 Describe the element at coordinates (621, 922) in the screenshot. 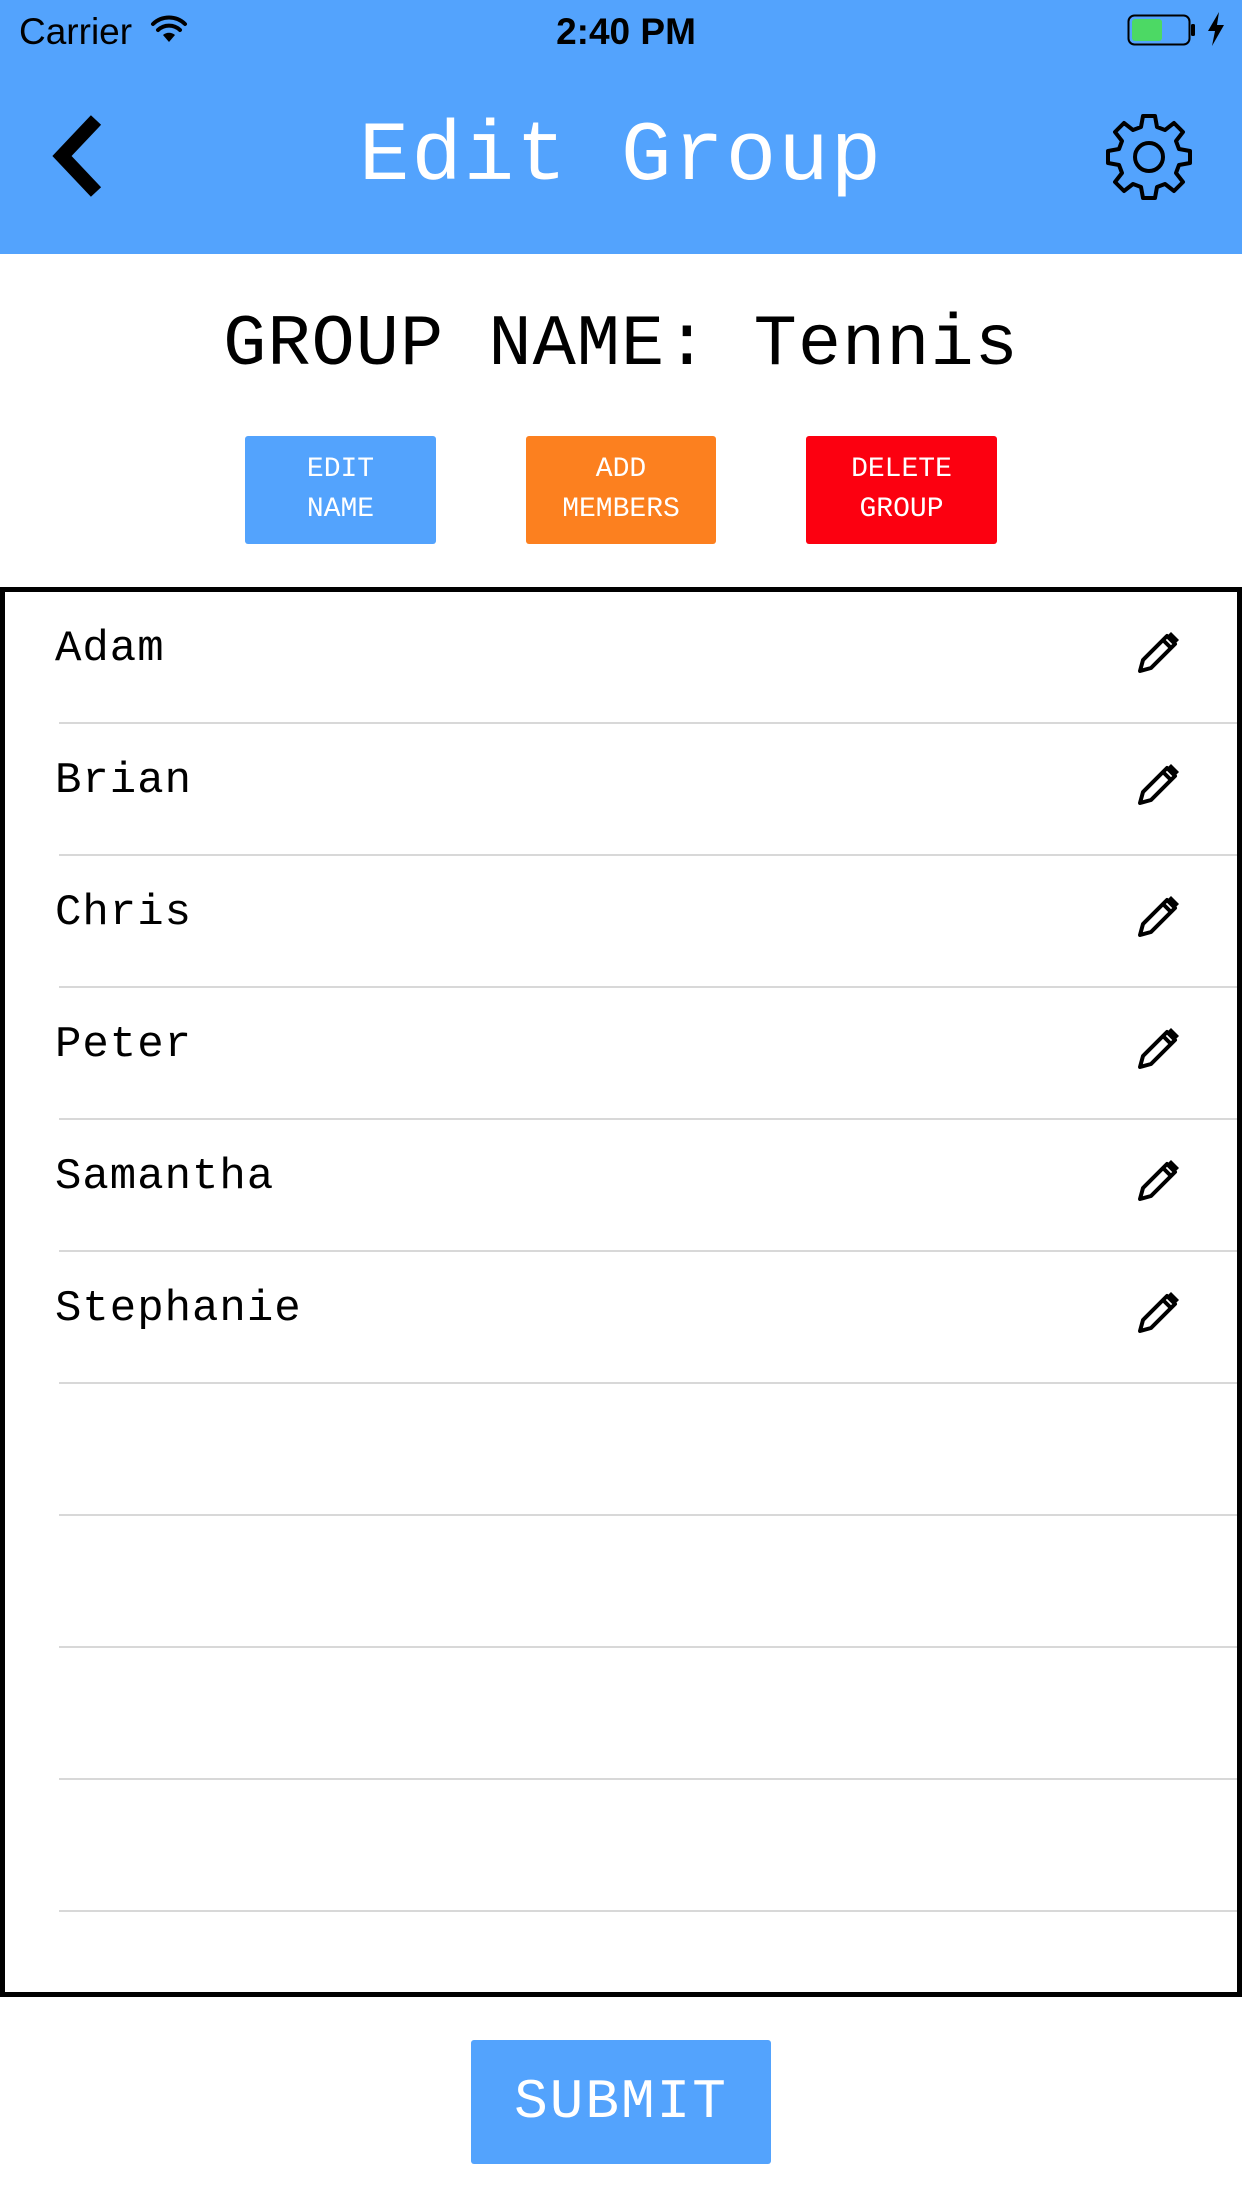

I see `member-row-chris: Chris` at that location.